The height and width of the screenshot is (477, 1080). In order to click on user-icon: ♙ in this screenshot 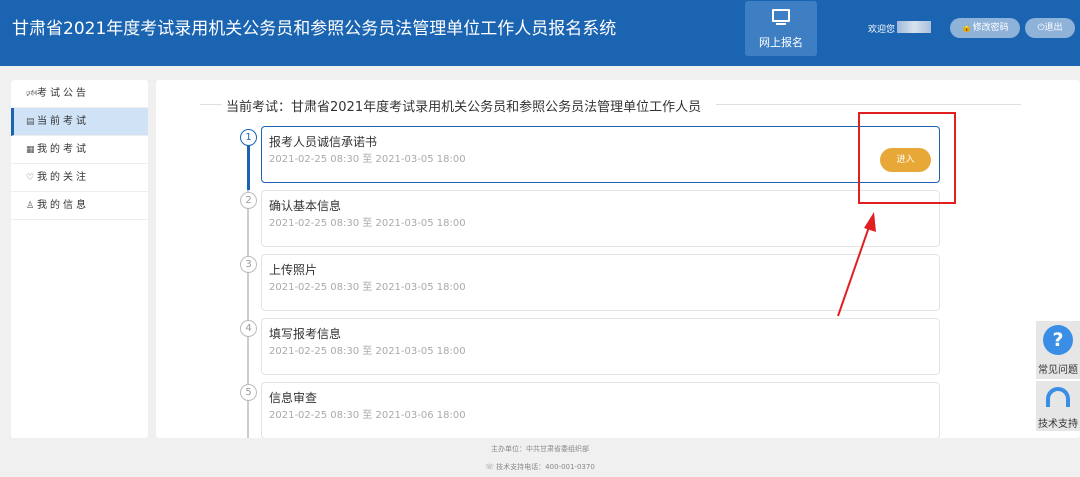, I will do `click(30, 206)`.